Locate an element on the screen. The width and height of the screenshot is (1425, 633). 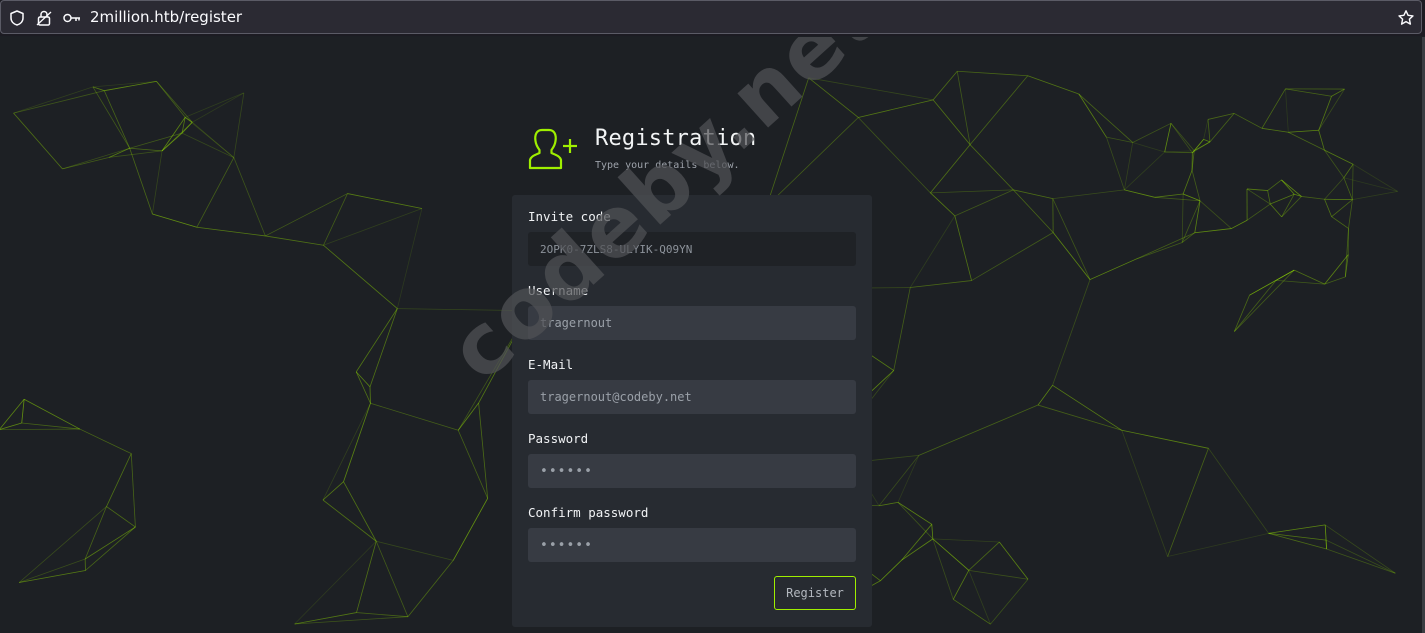
email-label: E-Mail is located at coordinates (551, 364).